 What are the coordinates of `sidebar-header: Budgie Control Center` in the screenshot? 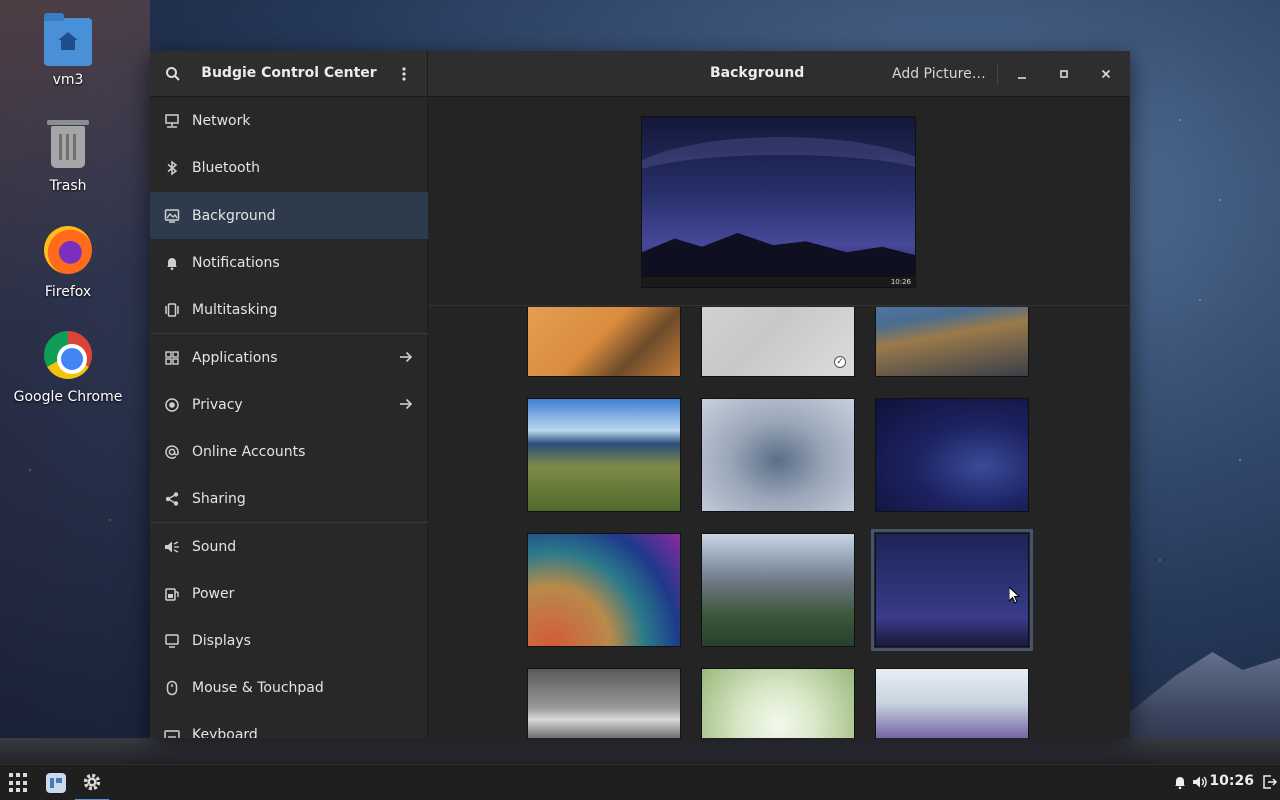 It's located at (289, 74).